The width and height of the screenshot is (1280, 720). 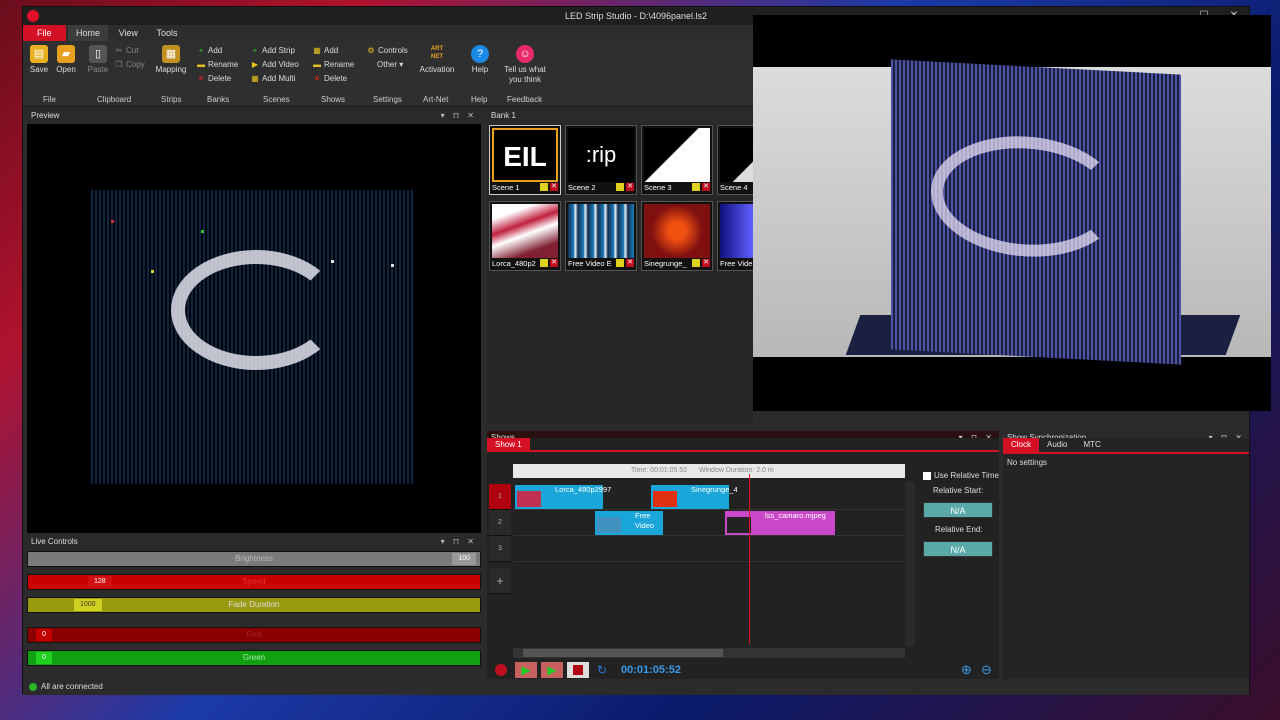 I want to click on show-delete-label: Delete, so click(x=336, y=78).